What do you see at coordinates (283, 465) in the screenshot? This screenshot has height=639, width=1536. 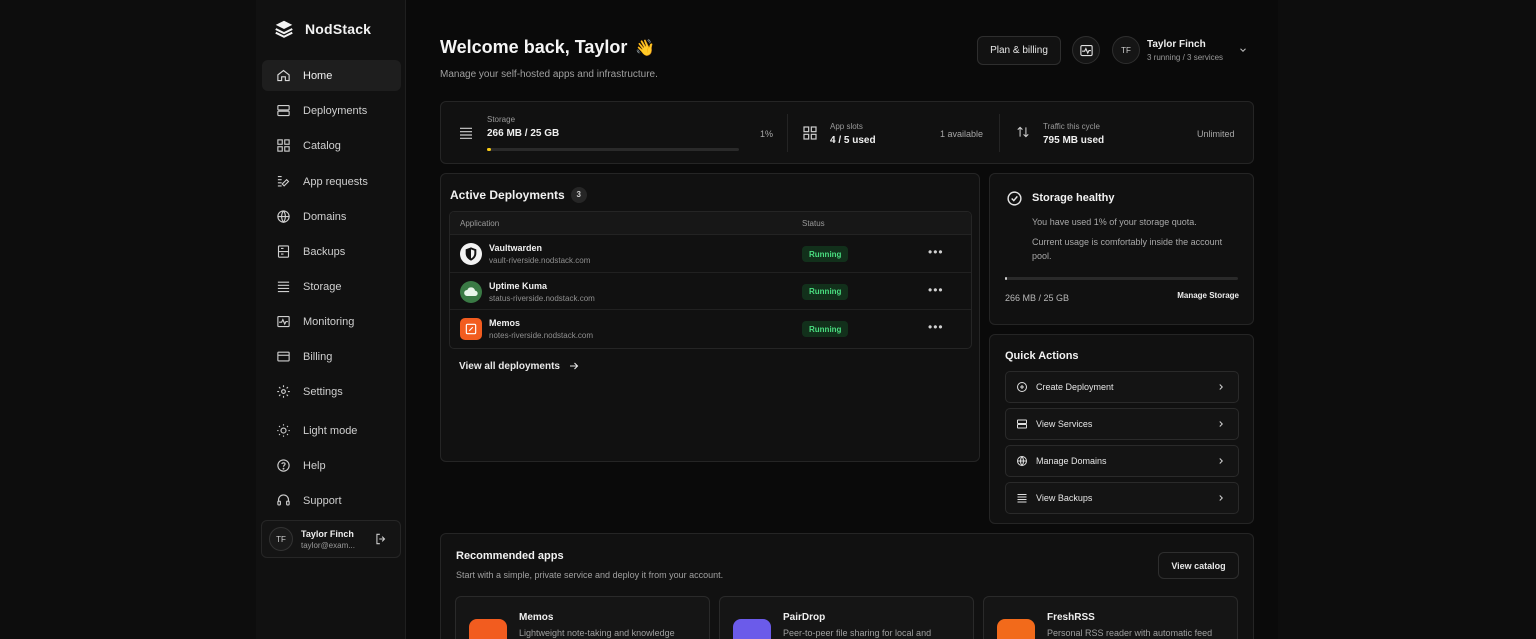 I see `help-icon` at bounding box center [283, 465].